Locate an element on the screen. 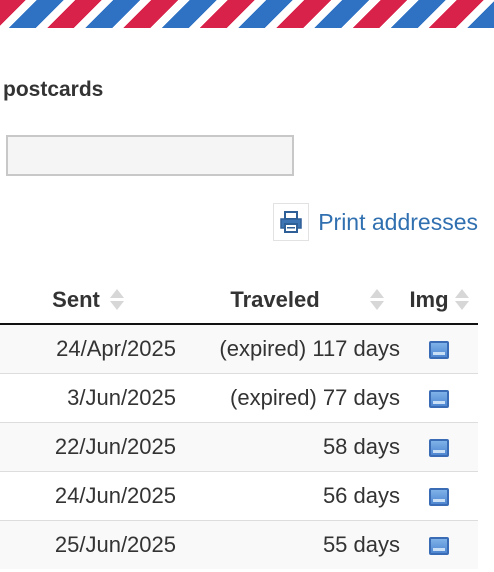  search-input is located at coordinates (150, 155).